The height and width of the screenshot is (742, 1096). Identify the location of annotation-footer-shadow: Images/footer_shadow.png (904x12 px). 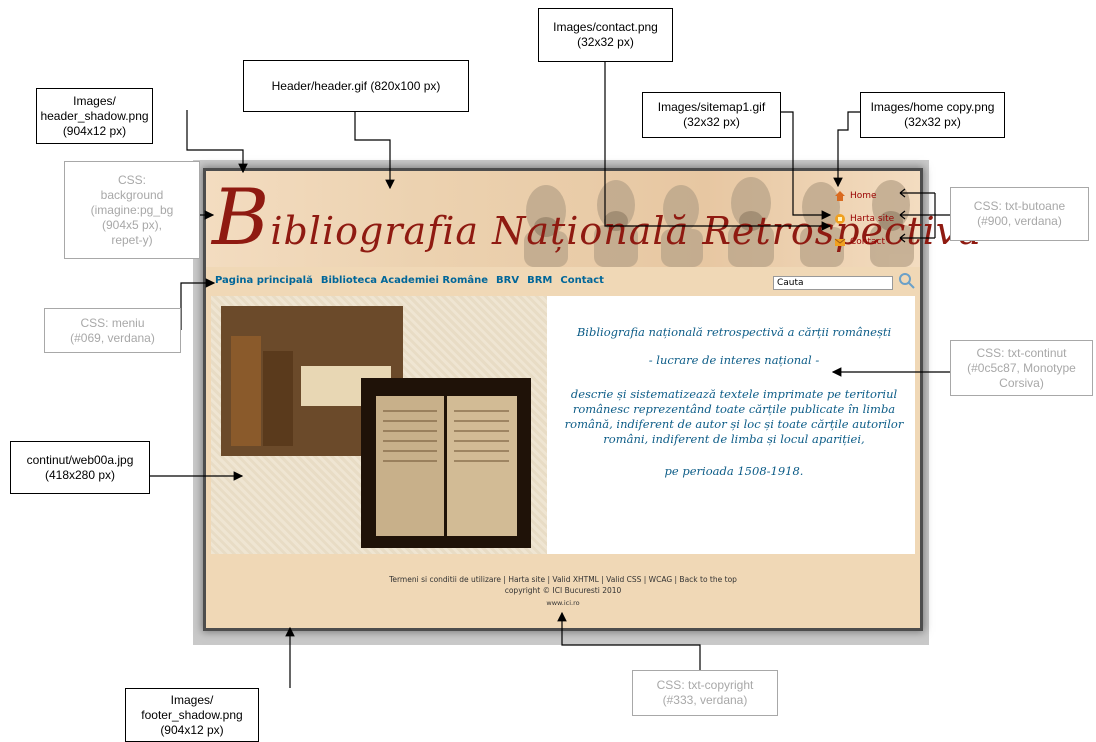
(192, 715).